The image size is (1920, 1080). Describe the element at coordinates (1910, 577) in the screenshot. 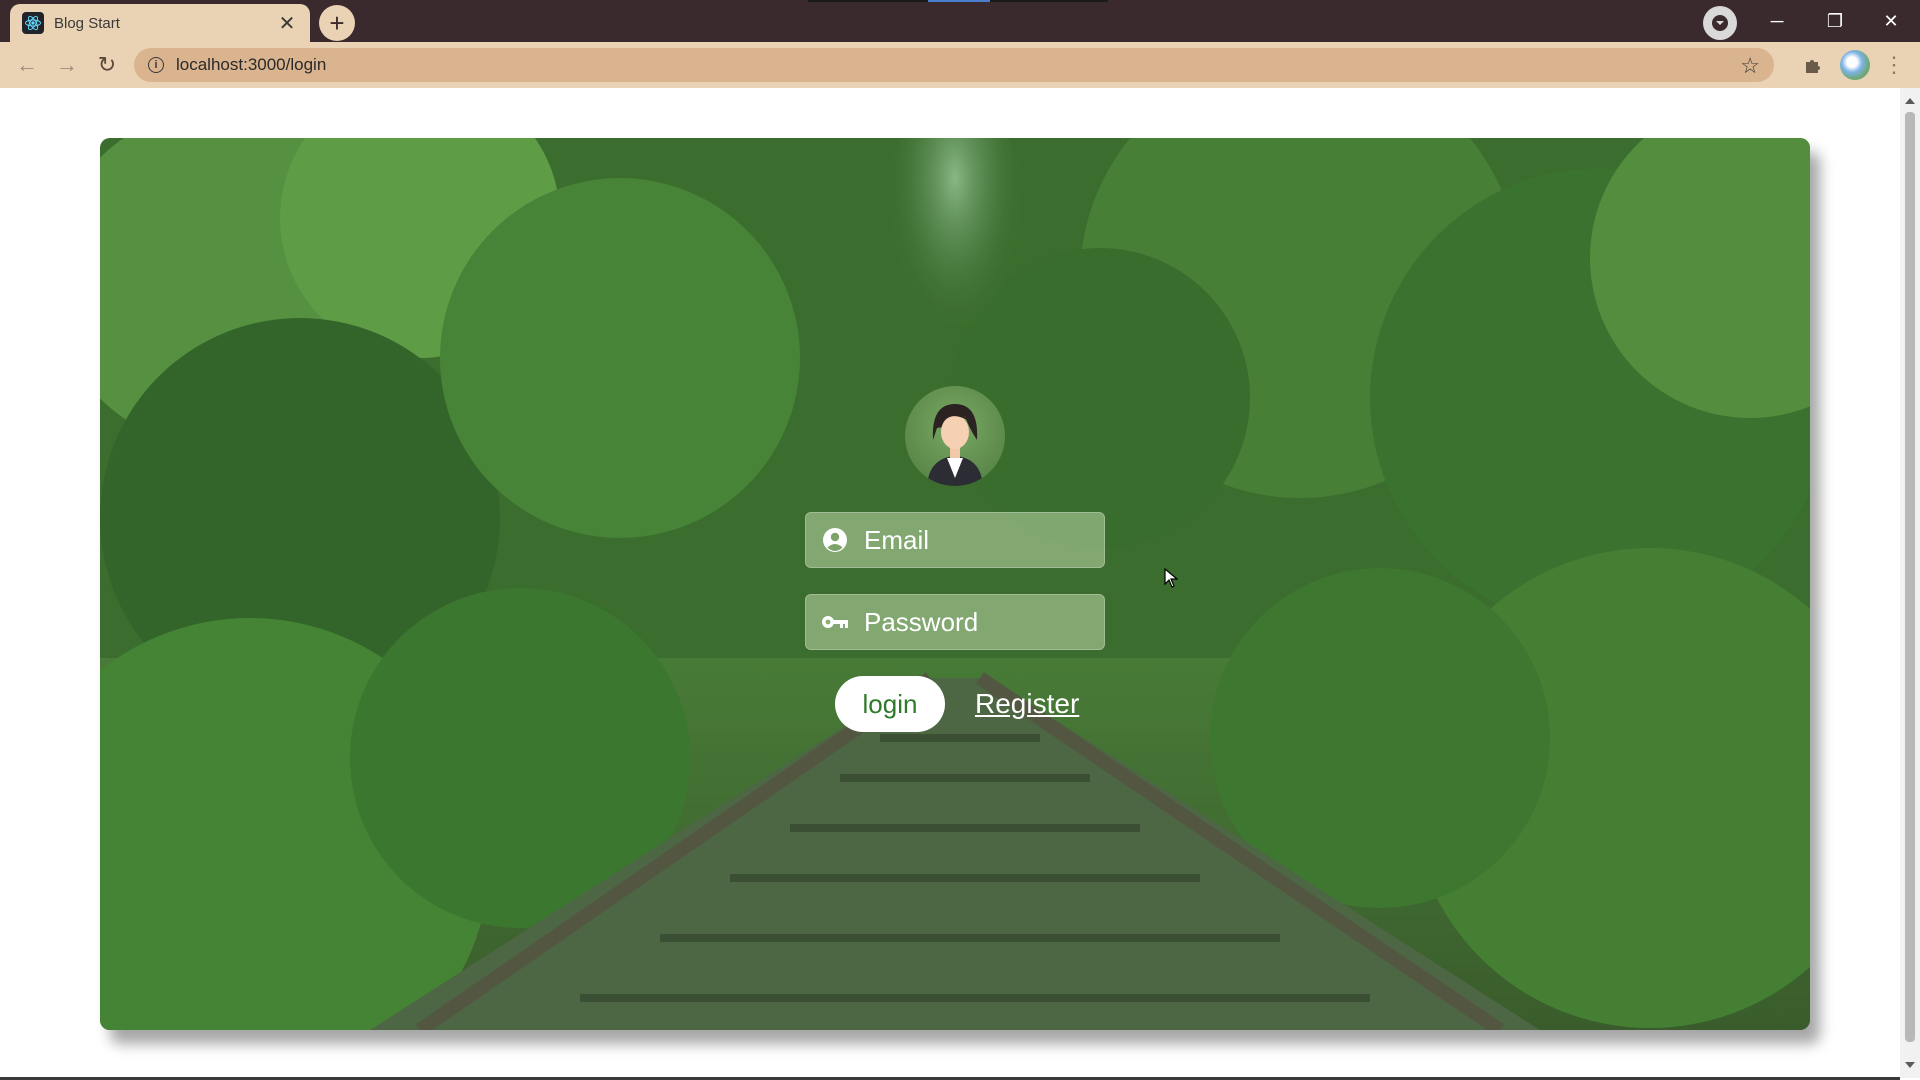

I see `scroll-thumb` at that location.